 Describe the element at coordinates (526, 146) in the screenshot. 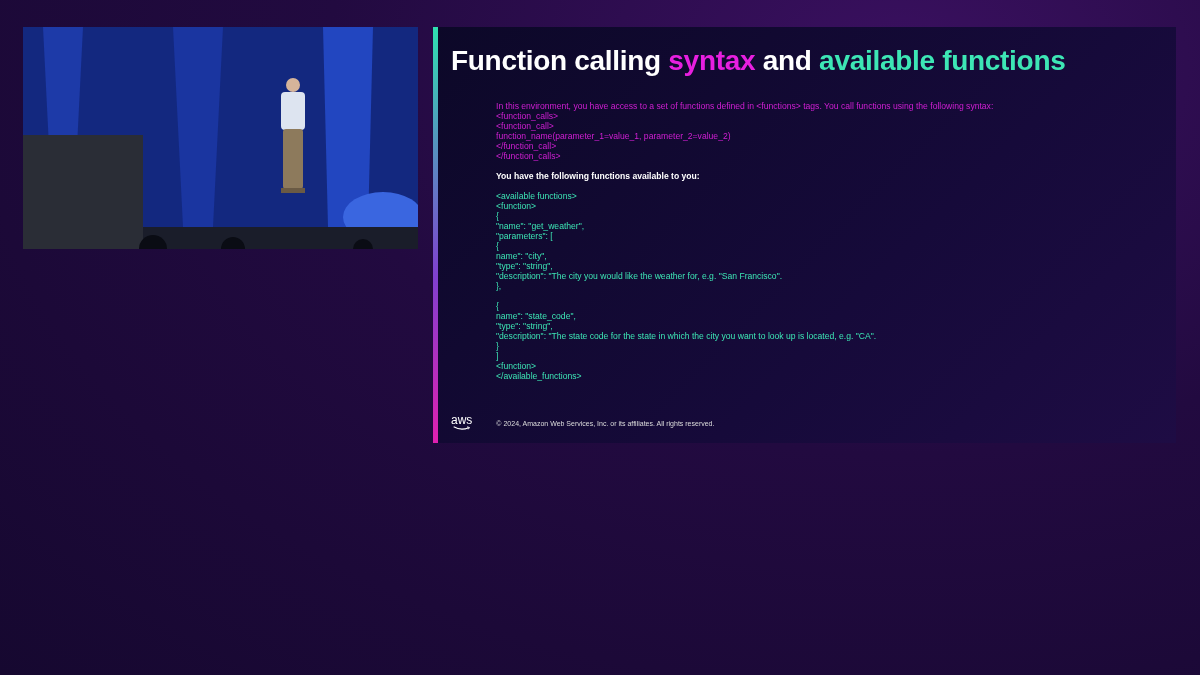

I see `code-line: </function_call>` at that location.